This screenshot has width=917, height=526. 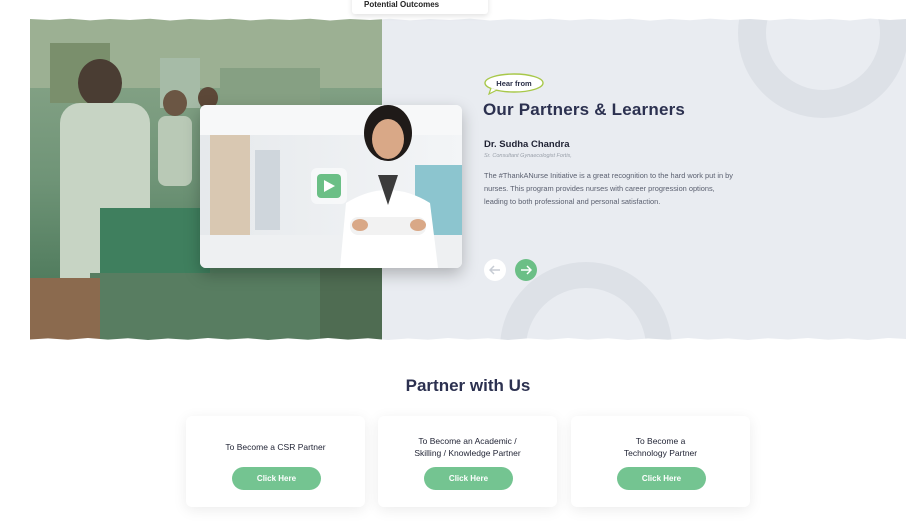 I want to click on play-video-button, so click(x=329, y=186).